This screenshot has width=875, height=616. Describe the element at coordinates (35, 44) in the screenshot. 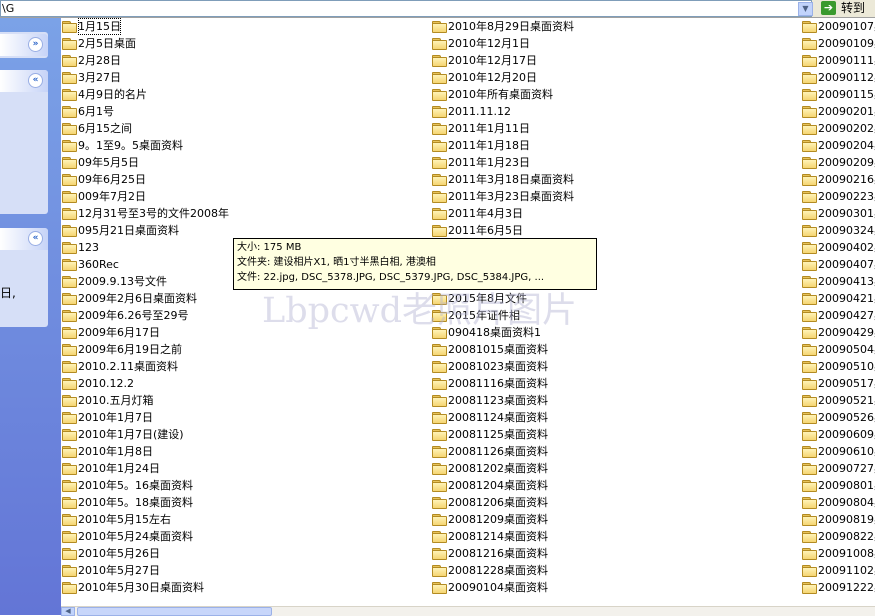

I see `expand-chevron-icon: »` at that location.